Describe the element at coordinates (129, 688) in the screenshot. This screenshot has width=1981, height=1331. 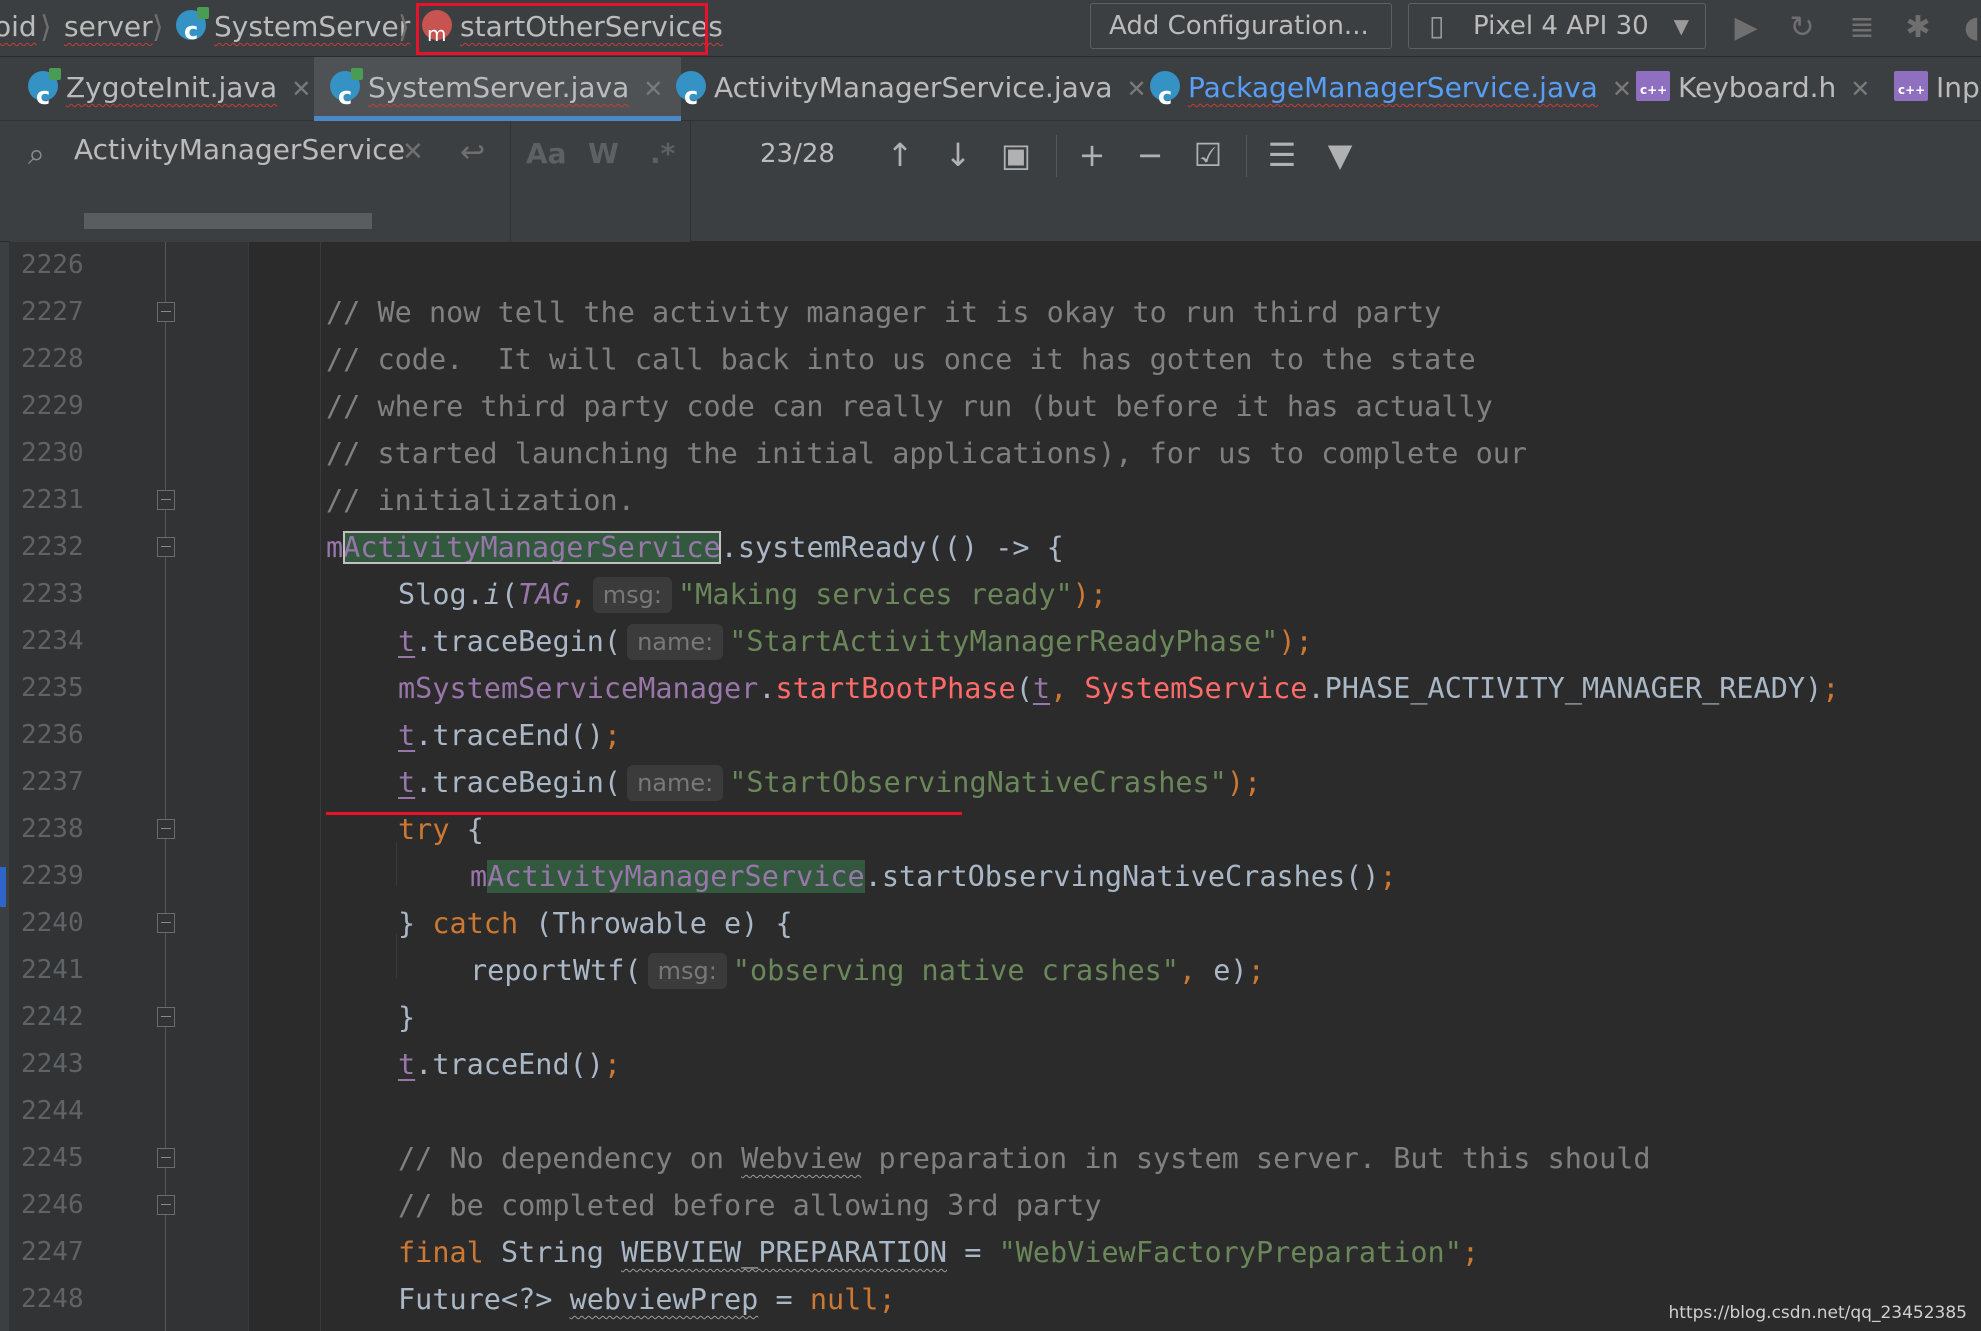
I see `gutter-row: 2235` at that location.